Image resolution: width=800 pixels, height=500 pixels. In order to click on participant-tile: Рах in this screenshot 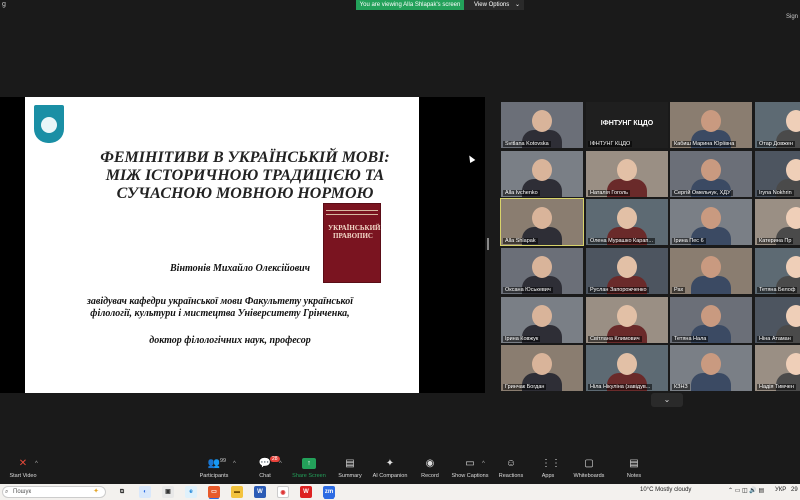, I will do `click(711, 271)`.